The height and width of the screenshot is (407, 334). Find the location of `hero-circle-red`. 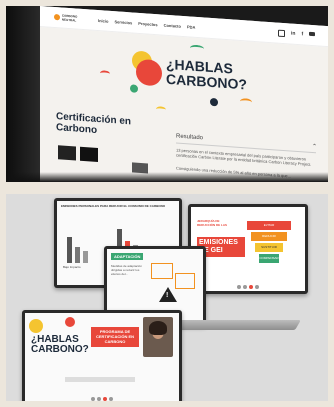

hero-circle-red is located at coordinates (149, 72).